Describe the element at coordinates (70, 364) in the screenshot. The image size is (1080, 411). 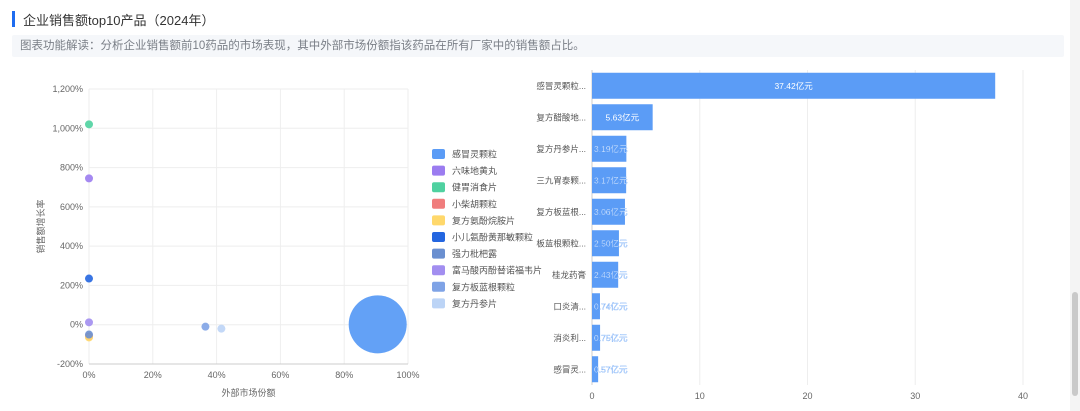
I see `y-tick-label: -200%` at that location.